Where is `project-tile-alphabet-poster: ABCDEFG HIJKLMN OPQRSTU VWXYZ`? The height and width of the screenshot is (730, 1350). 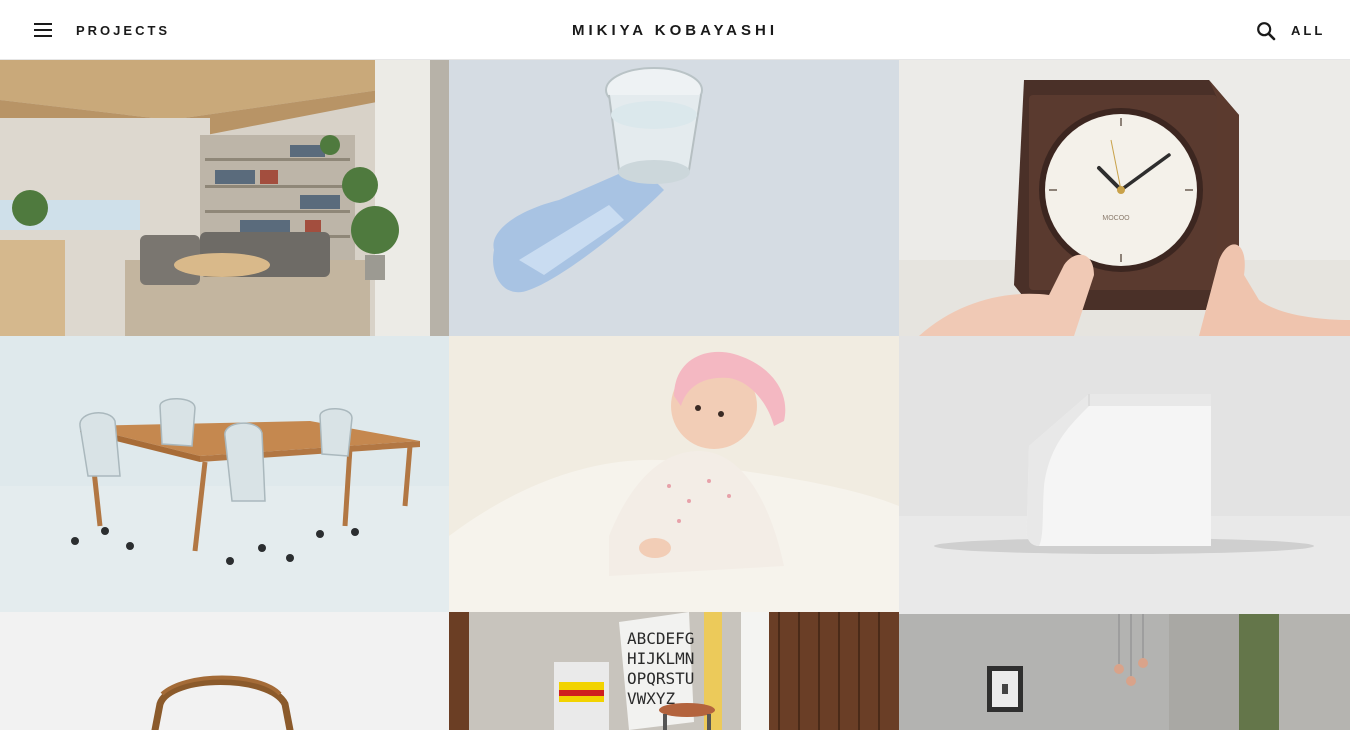
project-tile-alphabet-poster: ABCDEFG HIJKLMN OPQRSTU VWXYZ is located at coordinates (674, 671).